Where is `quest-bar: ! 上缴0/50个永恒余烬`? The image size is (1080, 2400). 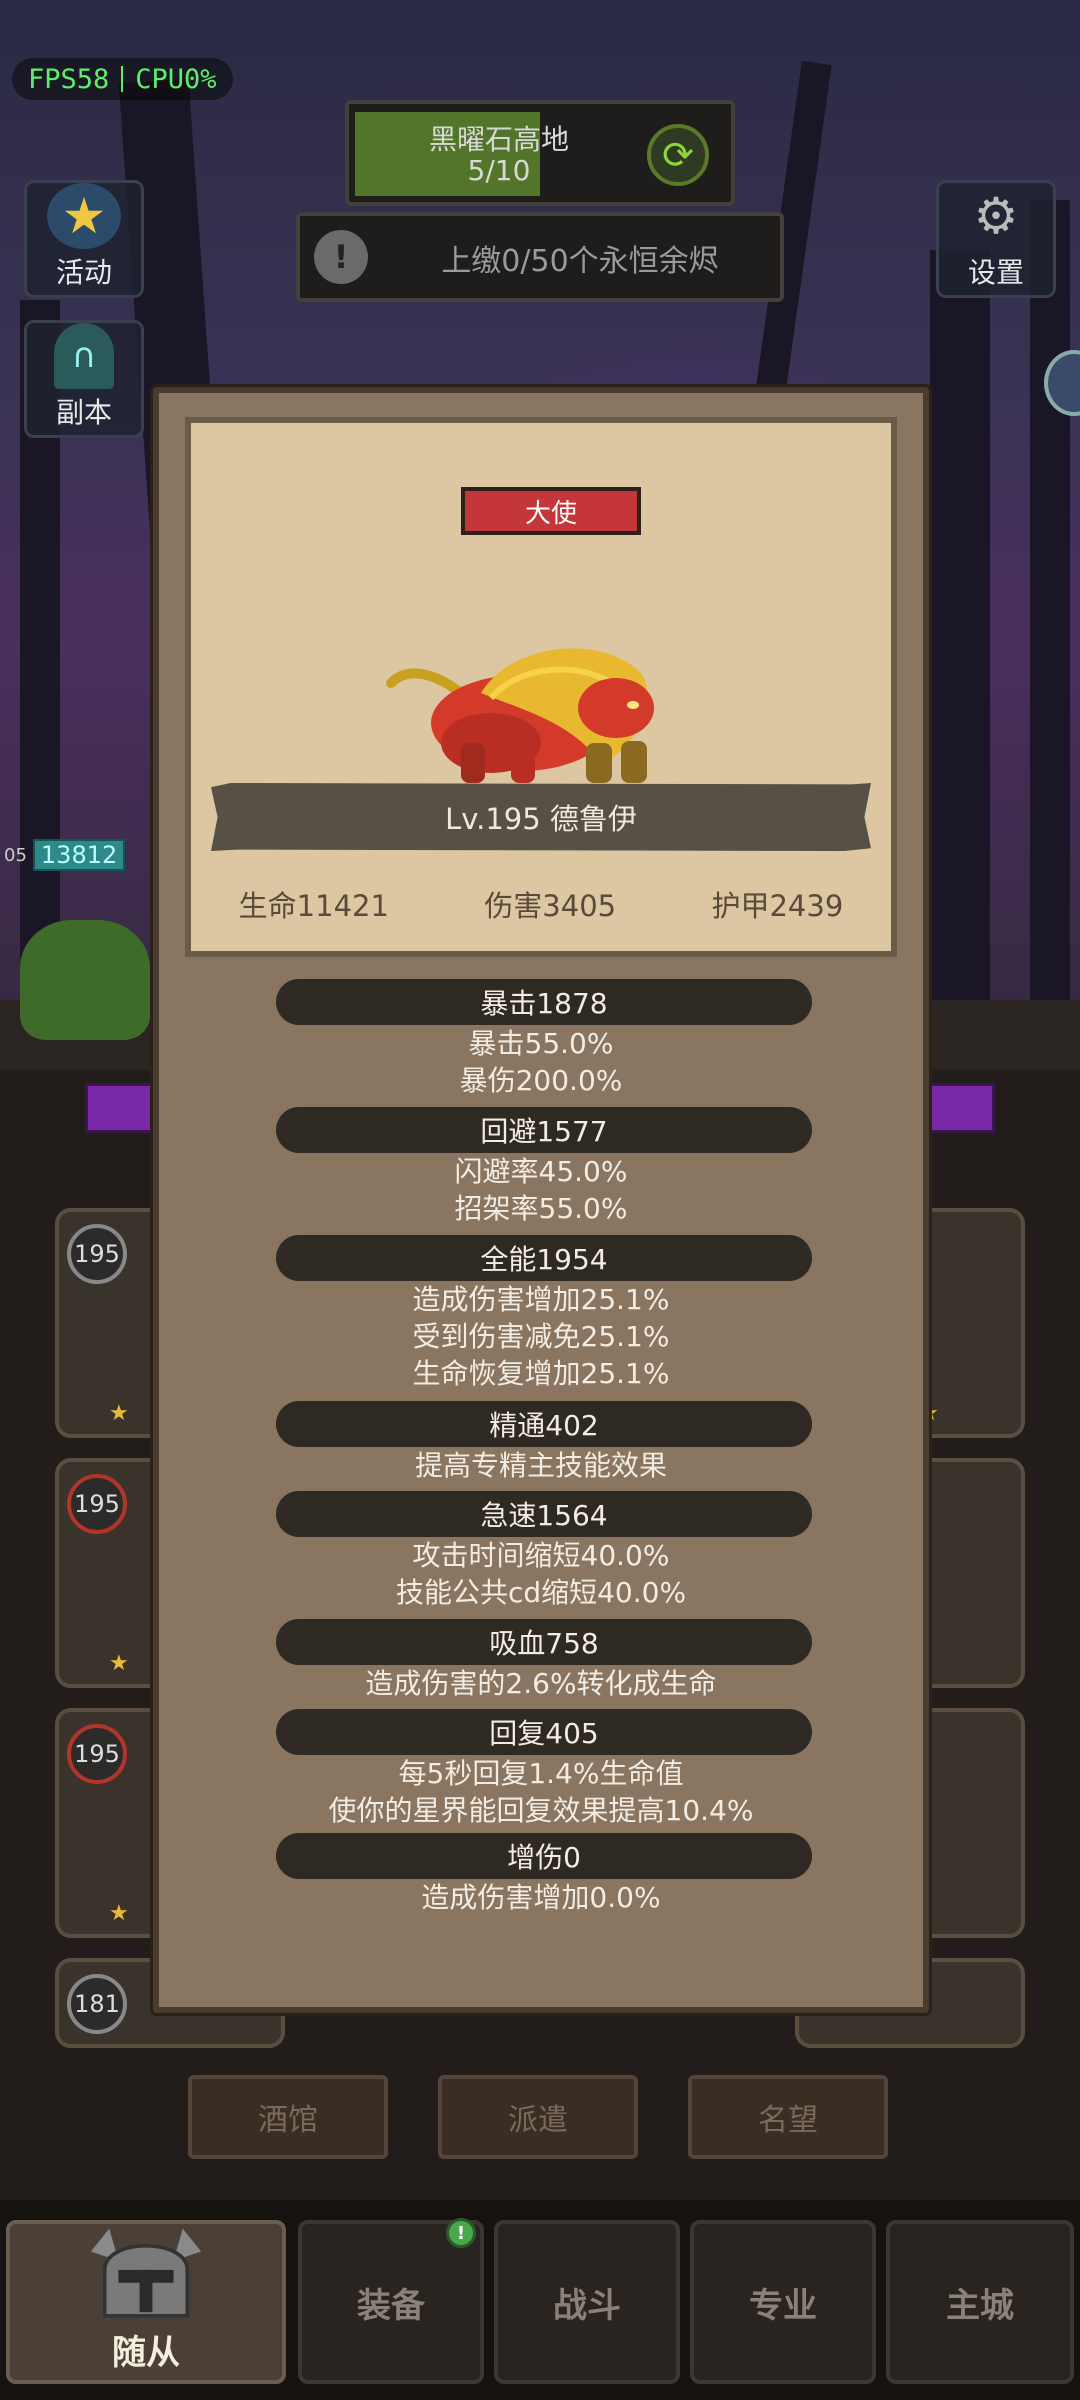 quest-bar: ! 上缴0/50个永恒余烬 is located at coordinates (540, 257).